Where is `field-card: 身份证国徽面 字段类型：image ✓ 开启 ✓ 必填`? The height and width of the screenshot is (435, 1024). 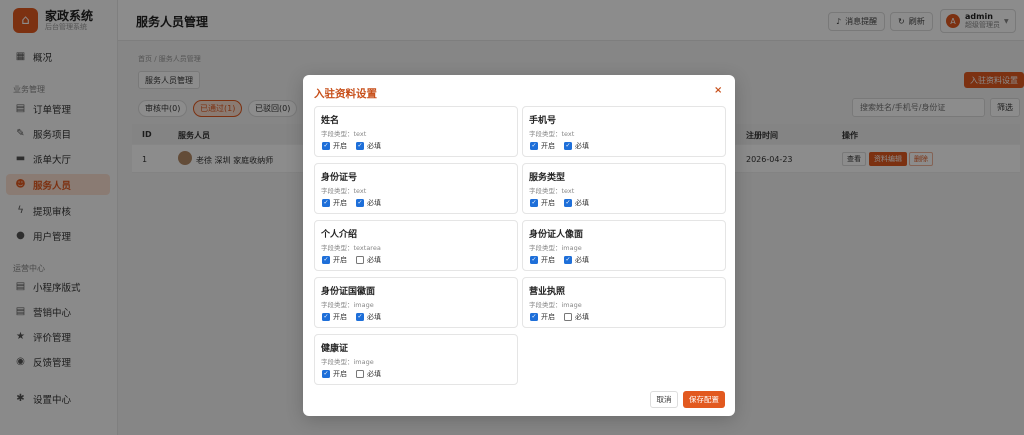 field-card: 身份证国徽面 字段类型：image ✓ 开启 ✓ 必填 is located at coordinates (416, 302).